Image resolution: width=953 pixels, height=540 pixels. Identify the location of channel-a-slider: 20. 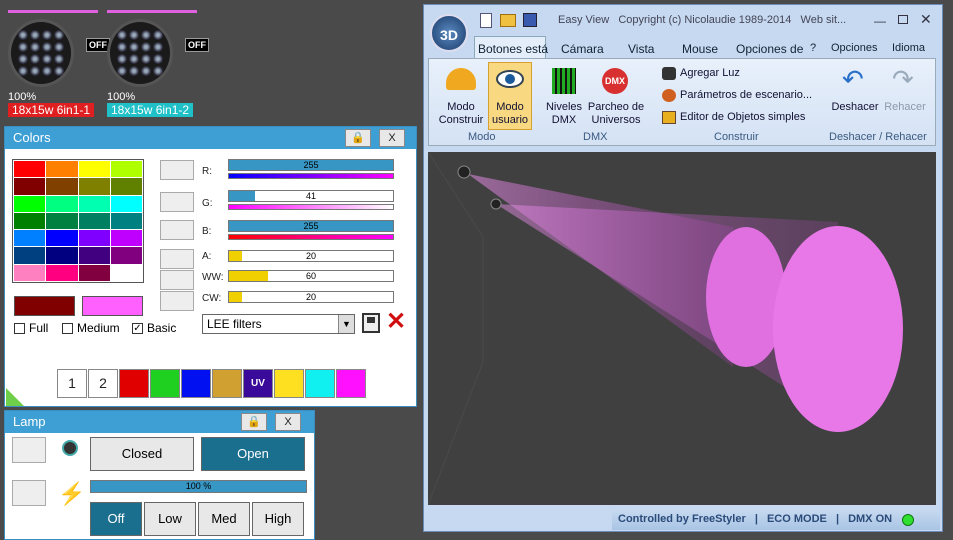
(311, 256).